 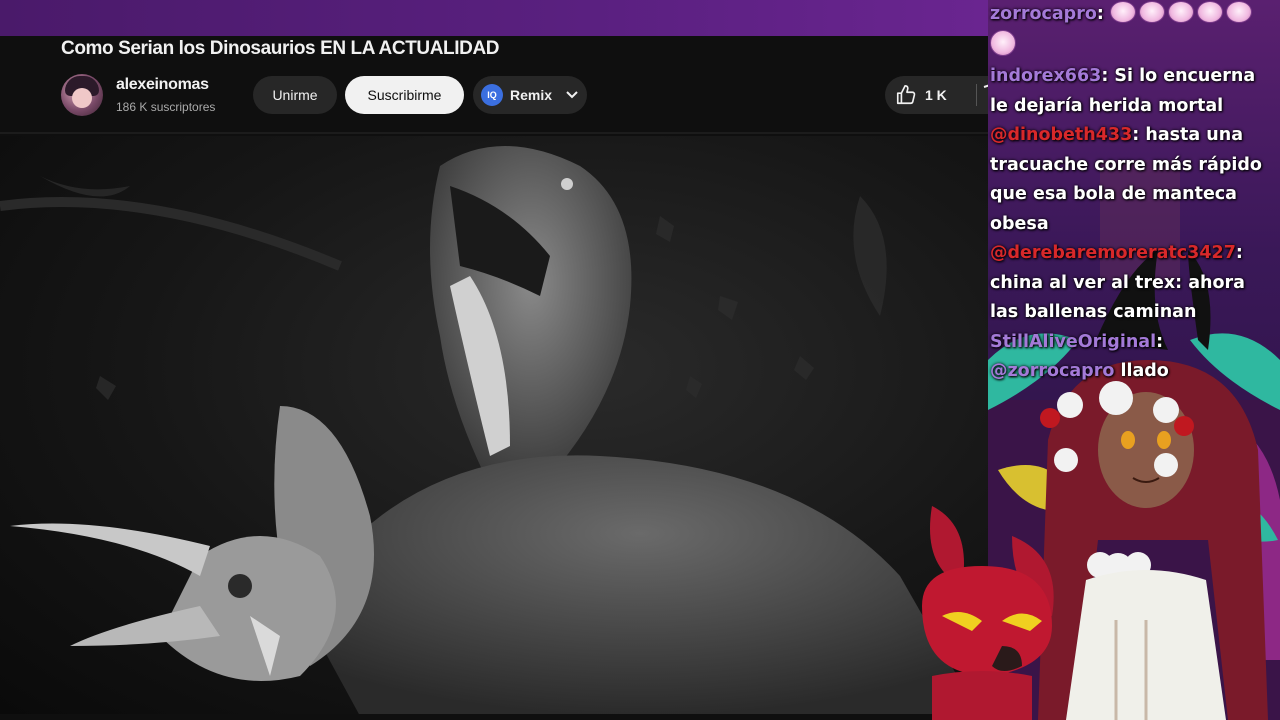 What do you see at coordinates (1134, 46) in the screenshot?
I see `chat-emote-row` at bounding box center [1134, 46].